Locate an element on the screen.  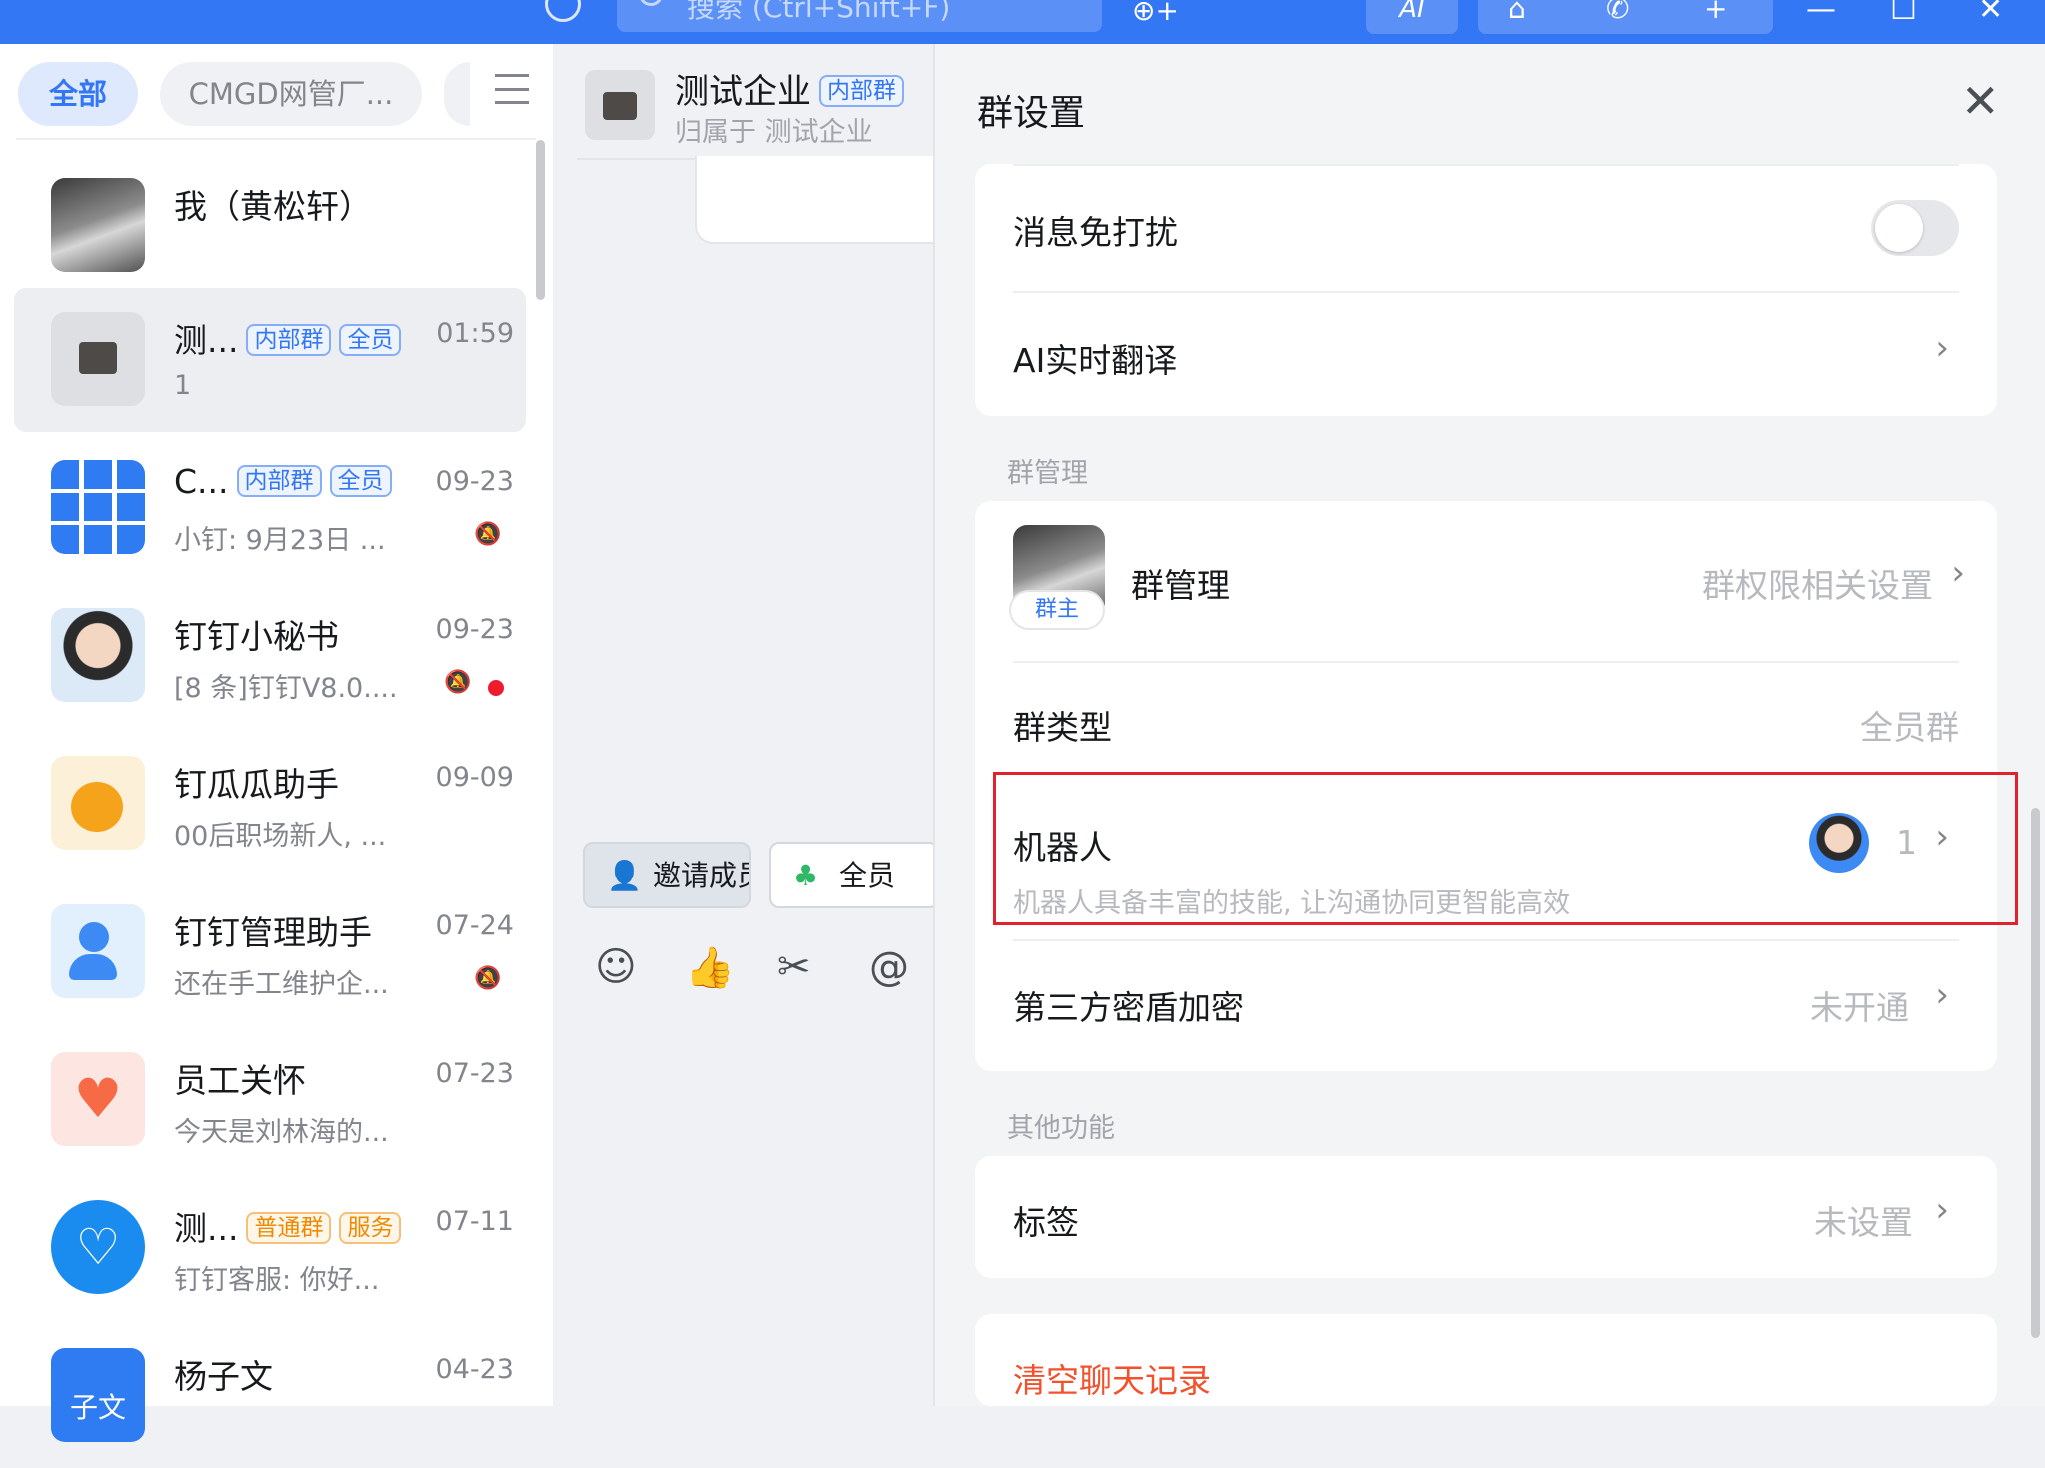
settings-card-clear: 清空聊天记录 is located at coordinates (1486, 1360).